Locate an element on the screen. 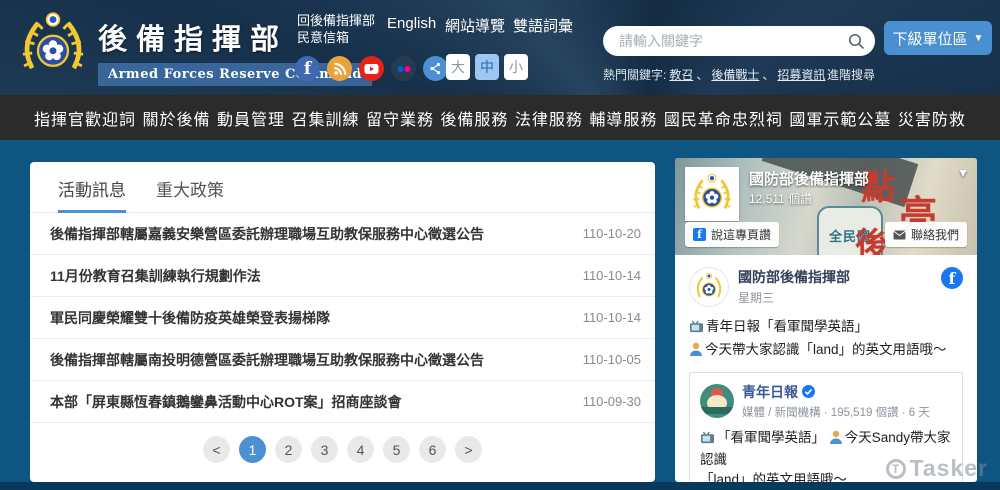  news-date: 110-10-05 is located at coordinates (611, 359).